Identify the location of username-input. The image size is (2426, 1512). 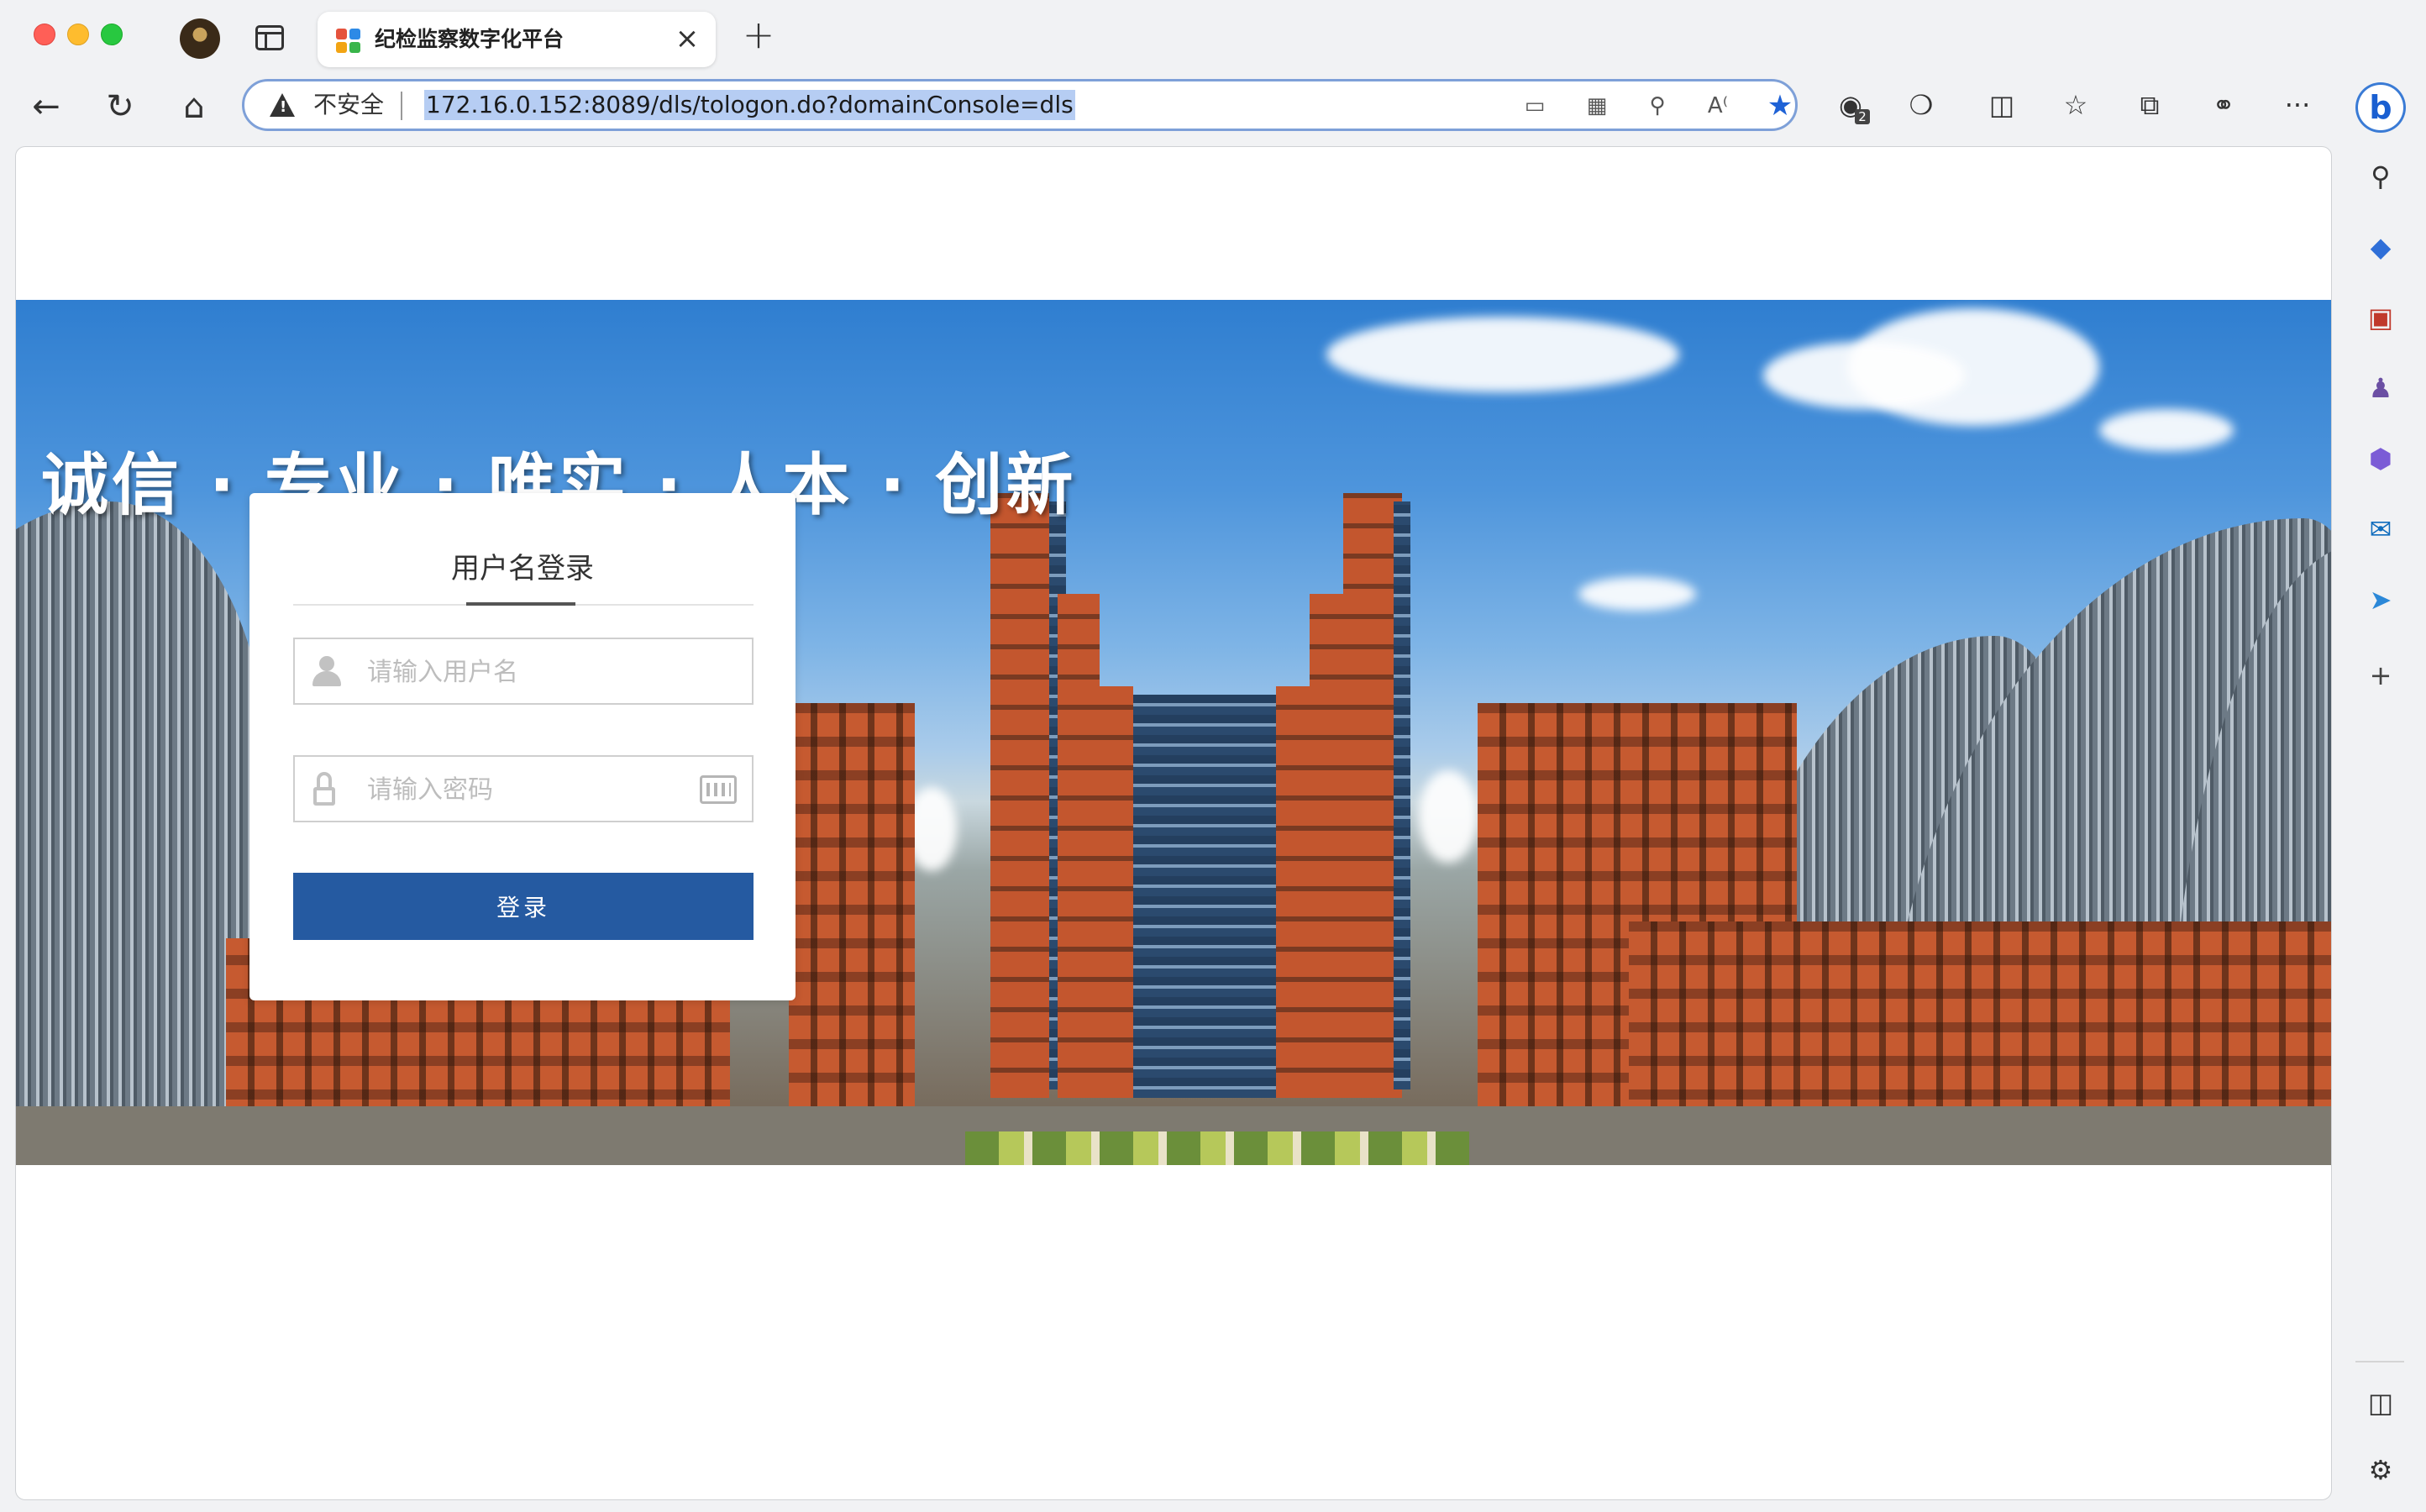
(526, 672).